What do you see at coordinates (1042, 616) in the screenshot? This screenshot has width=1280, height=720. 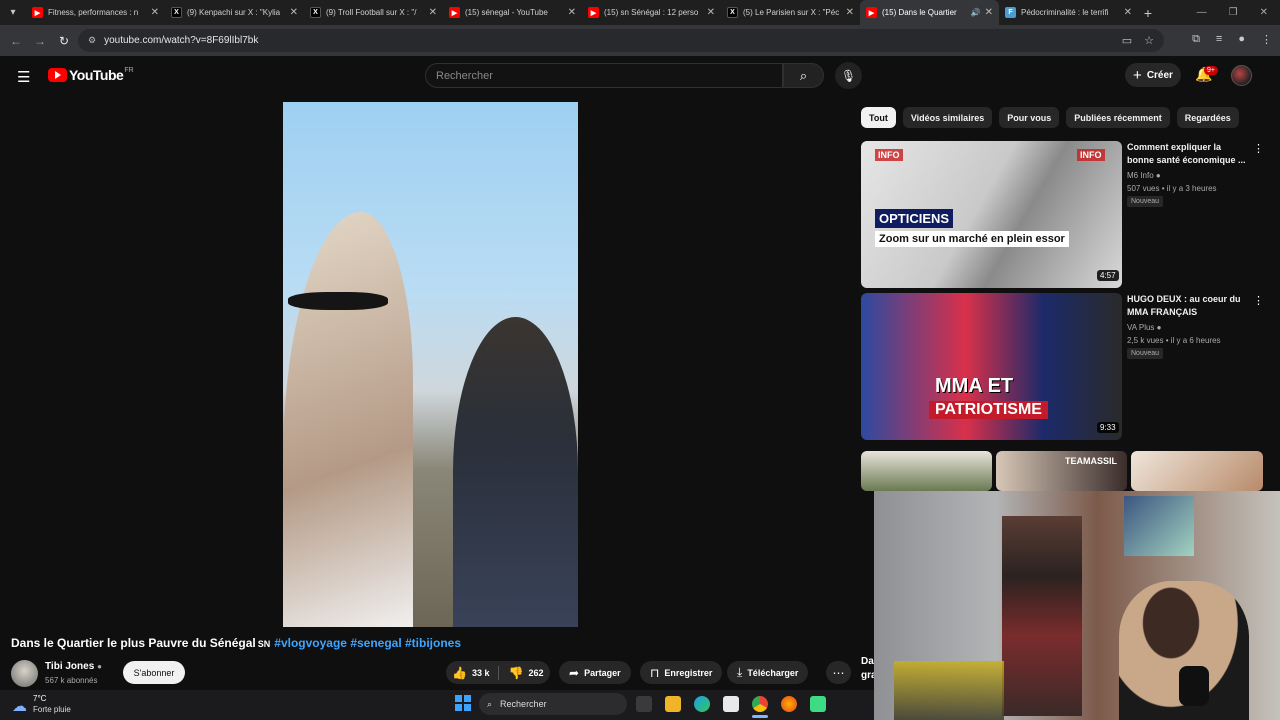 I see `webcam-bookshelf` at bounding box center [1042, 616].